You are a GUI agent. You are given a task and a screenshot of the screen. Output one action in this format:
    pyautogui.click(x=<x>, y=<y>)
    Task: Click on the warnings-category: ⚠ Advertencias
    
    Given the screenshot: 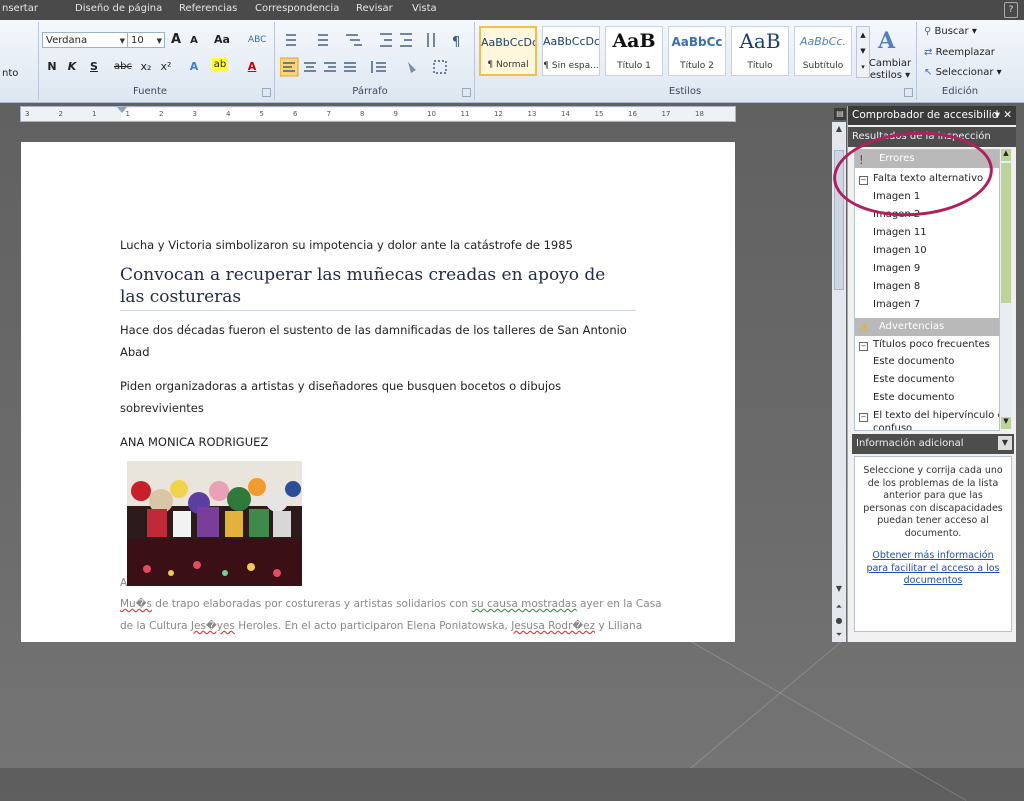 What is the action you would take?
    pyautogui.click(x=927, y=327)
    